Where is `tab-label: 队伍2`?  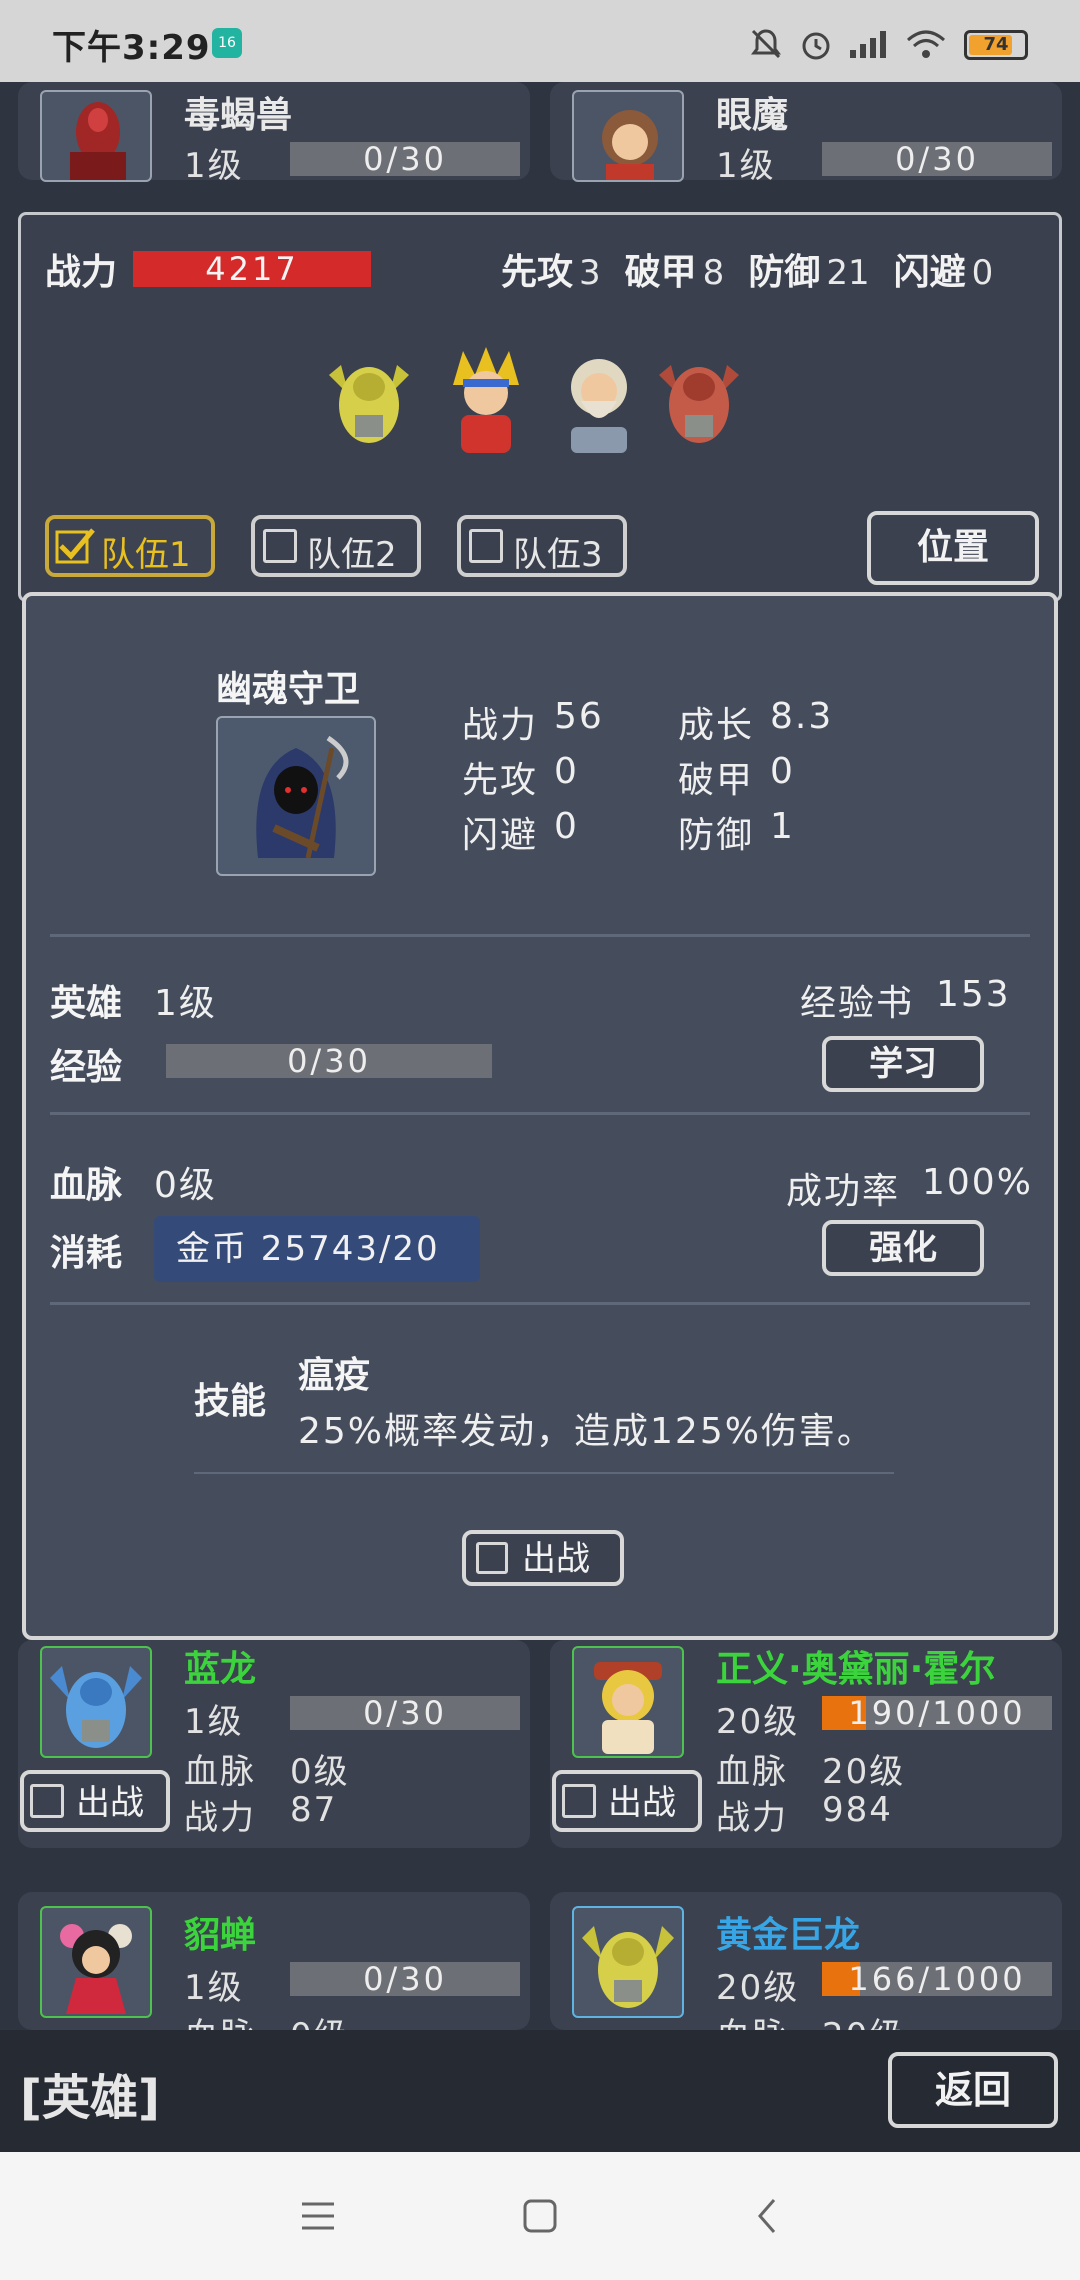
tab-label: 队伍2 is located at coordinates (352, 555).